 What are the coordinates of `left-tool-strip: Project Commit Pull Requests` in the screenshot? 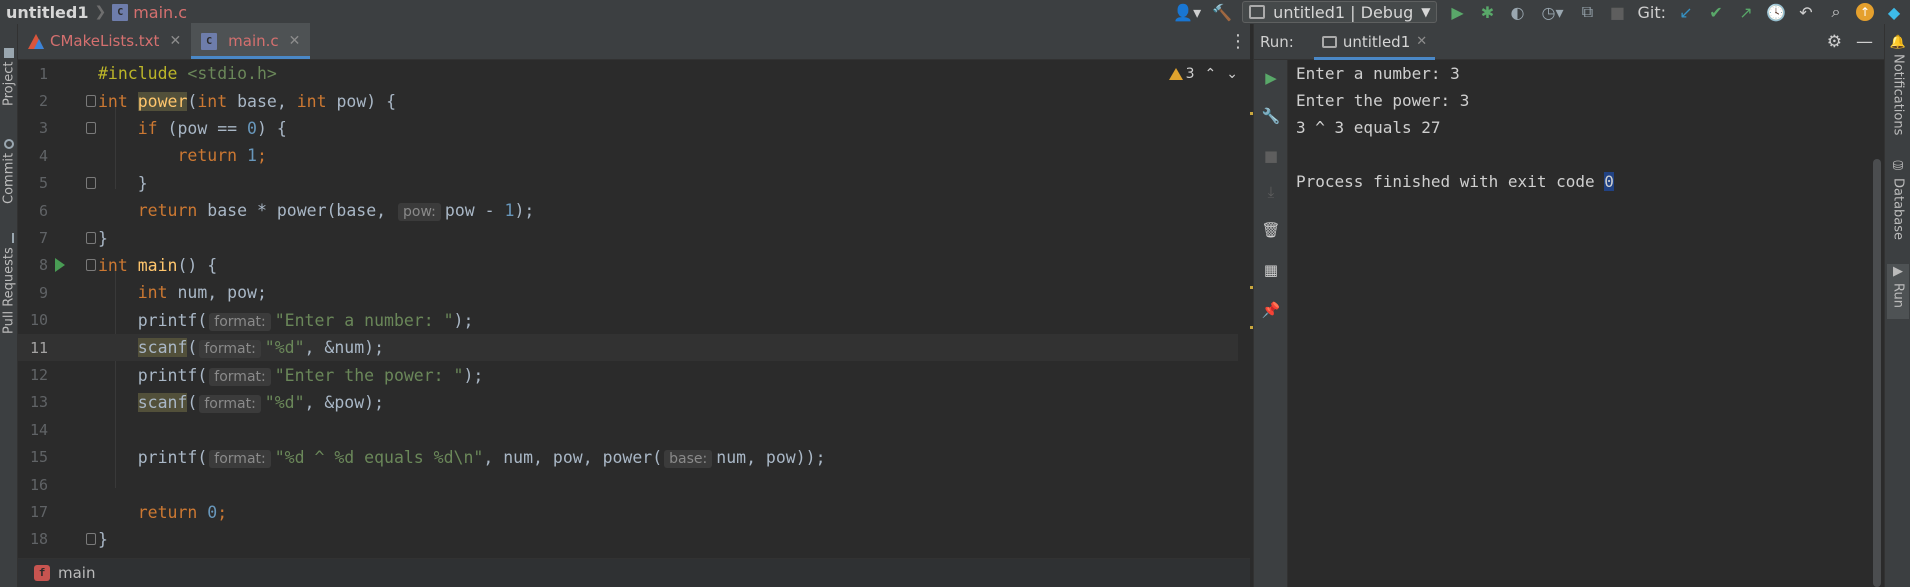 It's located at (9, 305).